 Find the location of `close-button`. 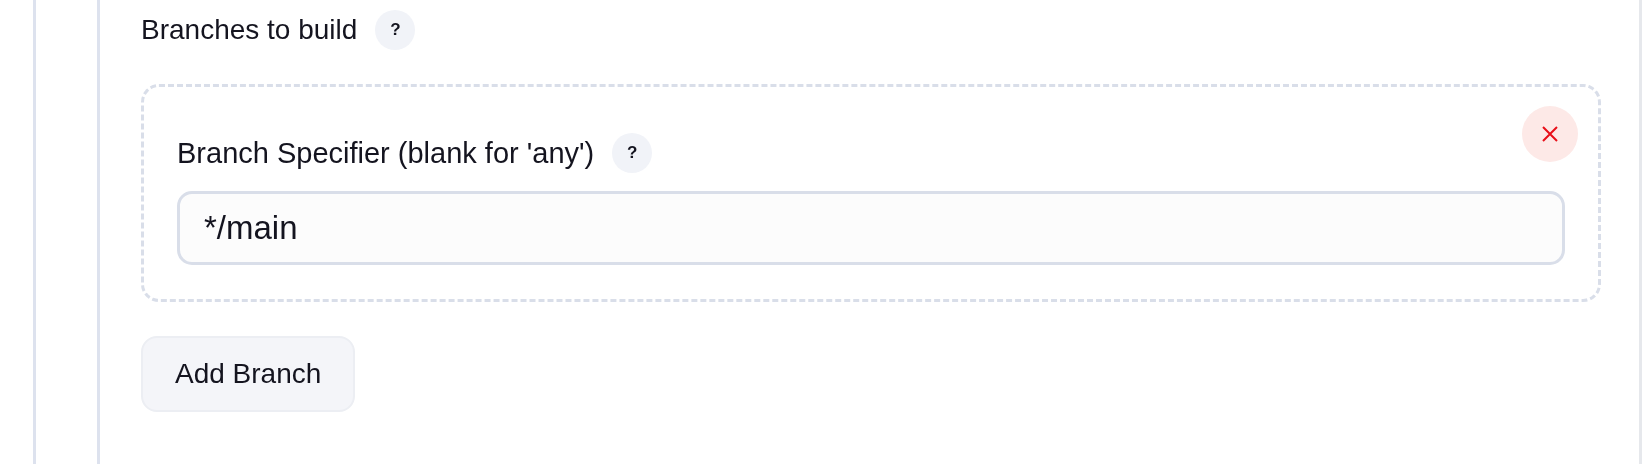

close-button is located at coordinates (1550, 134).